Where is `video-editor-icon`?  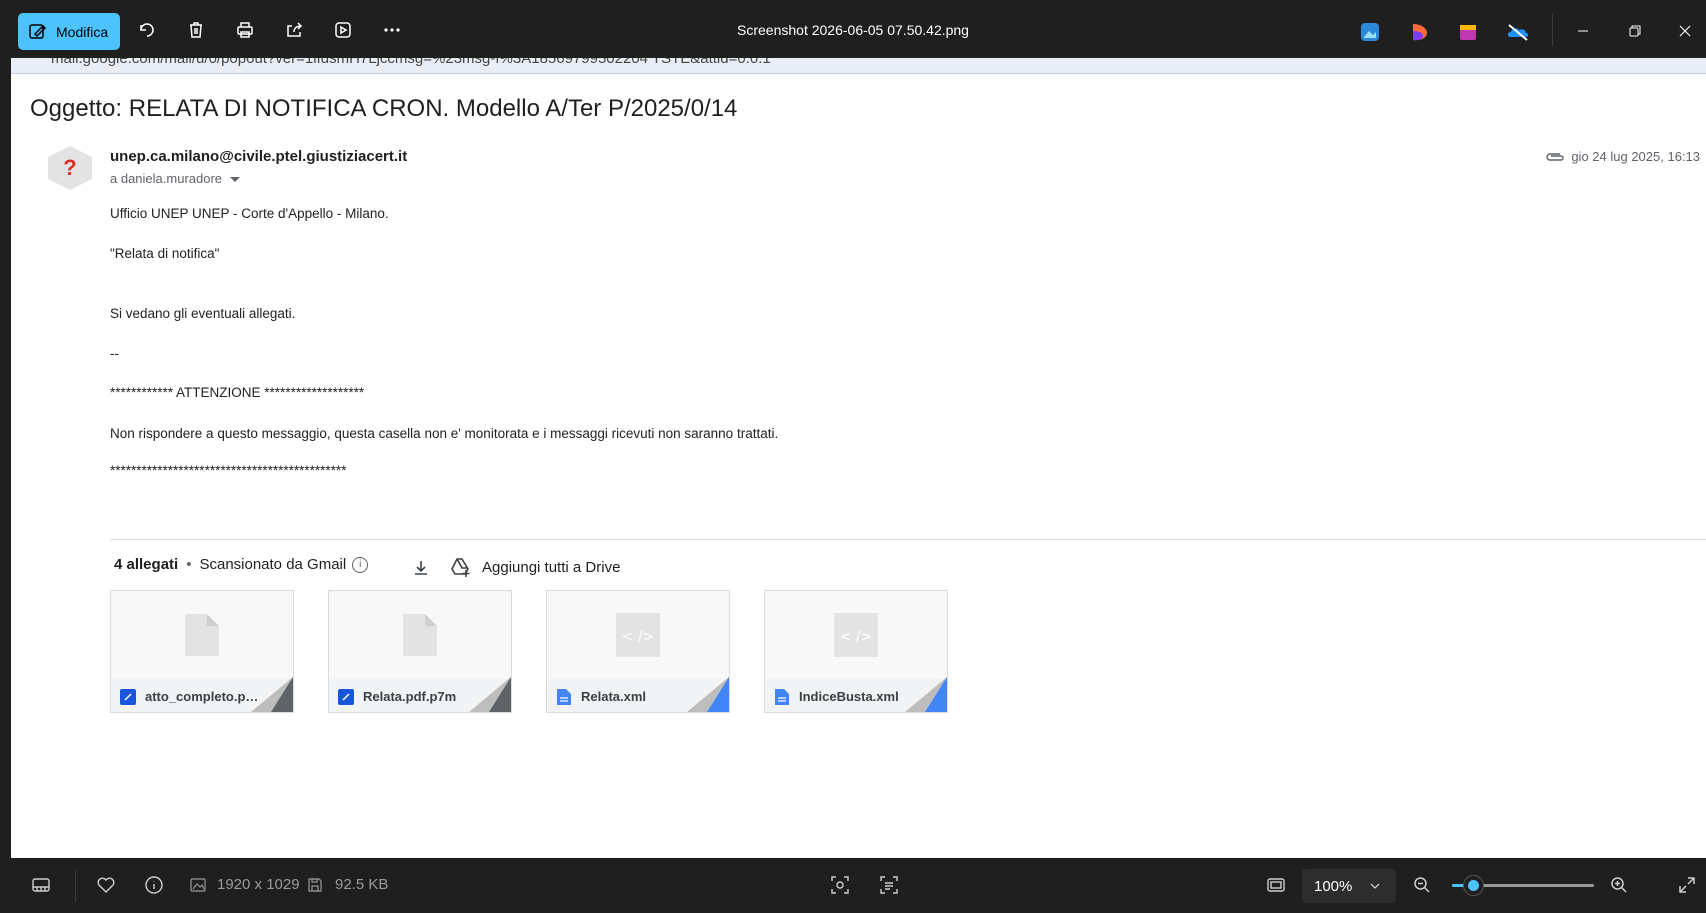
video-editor-icon is located at coordinates (1468, 32).